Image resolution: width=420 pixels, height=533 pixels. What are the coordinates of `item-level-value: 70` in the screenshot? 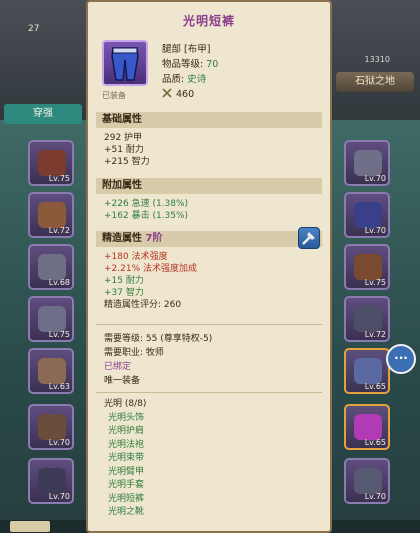 It's located at (212, 64).